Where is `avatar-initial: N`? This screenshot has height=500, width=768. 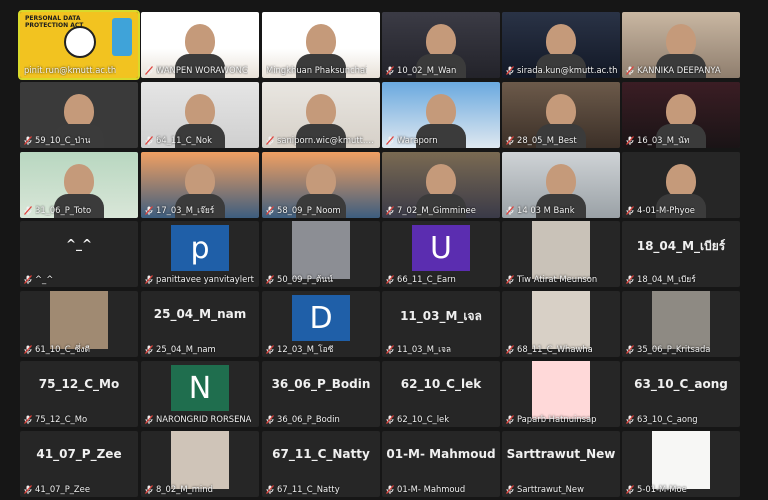 avatar-initial: N is located at coordinates (200, 388).